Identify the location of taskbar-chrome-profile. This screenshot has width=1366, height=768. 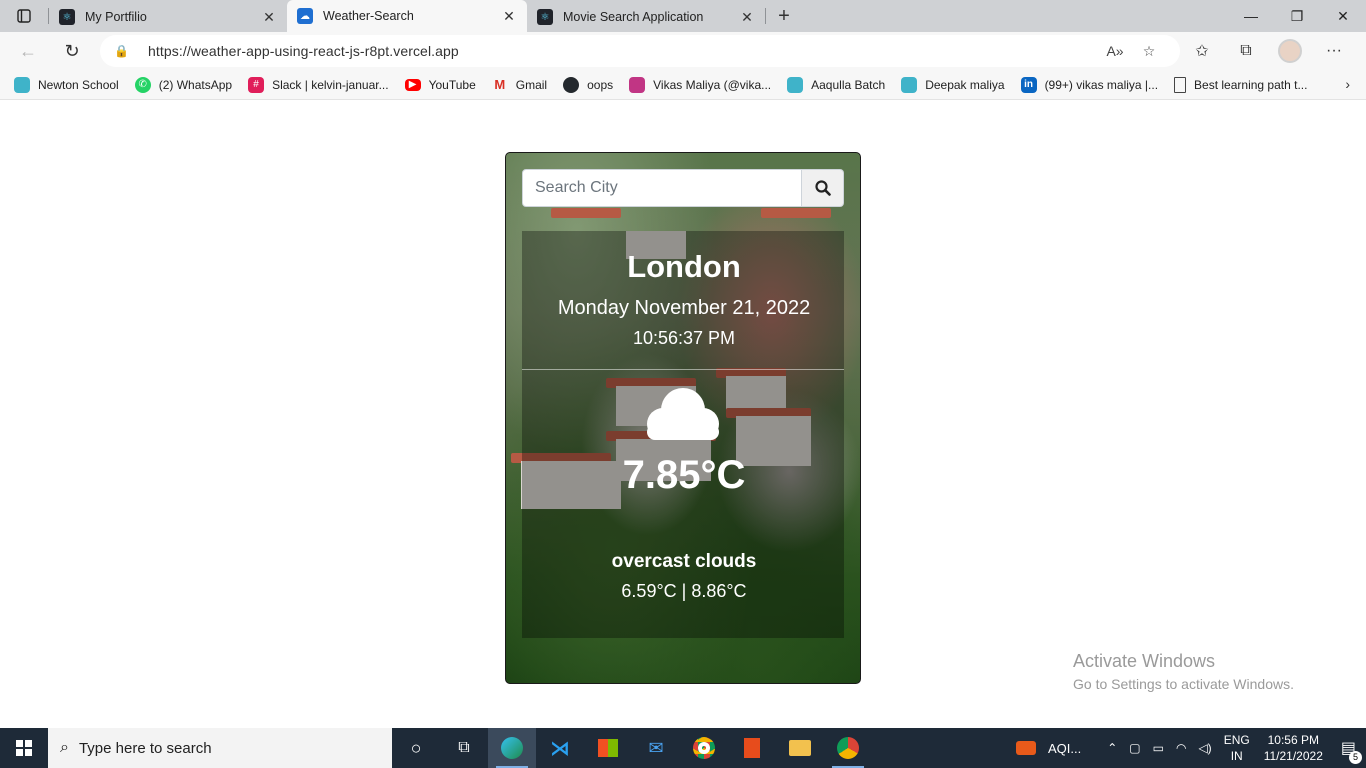
(848, 748).